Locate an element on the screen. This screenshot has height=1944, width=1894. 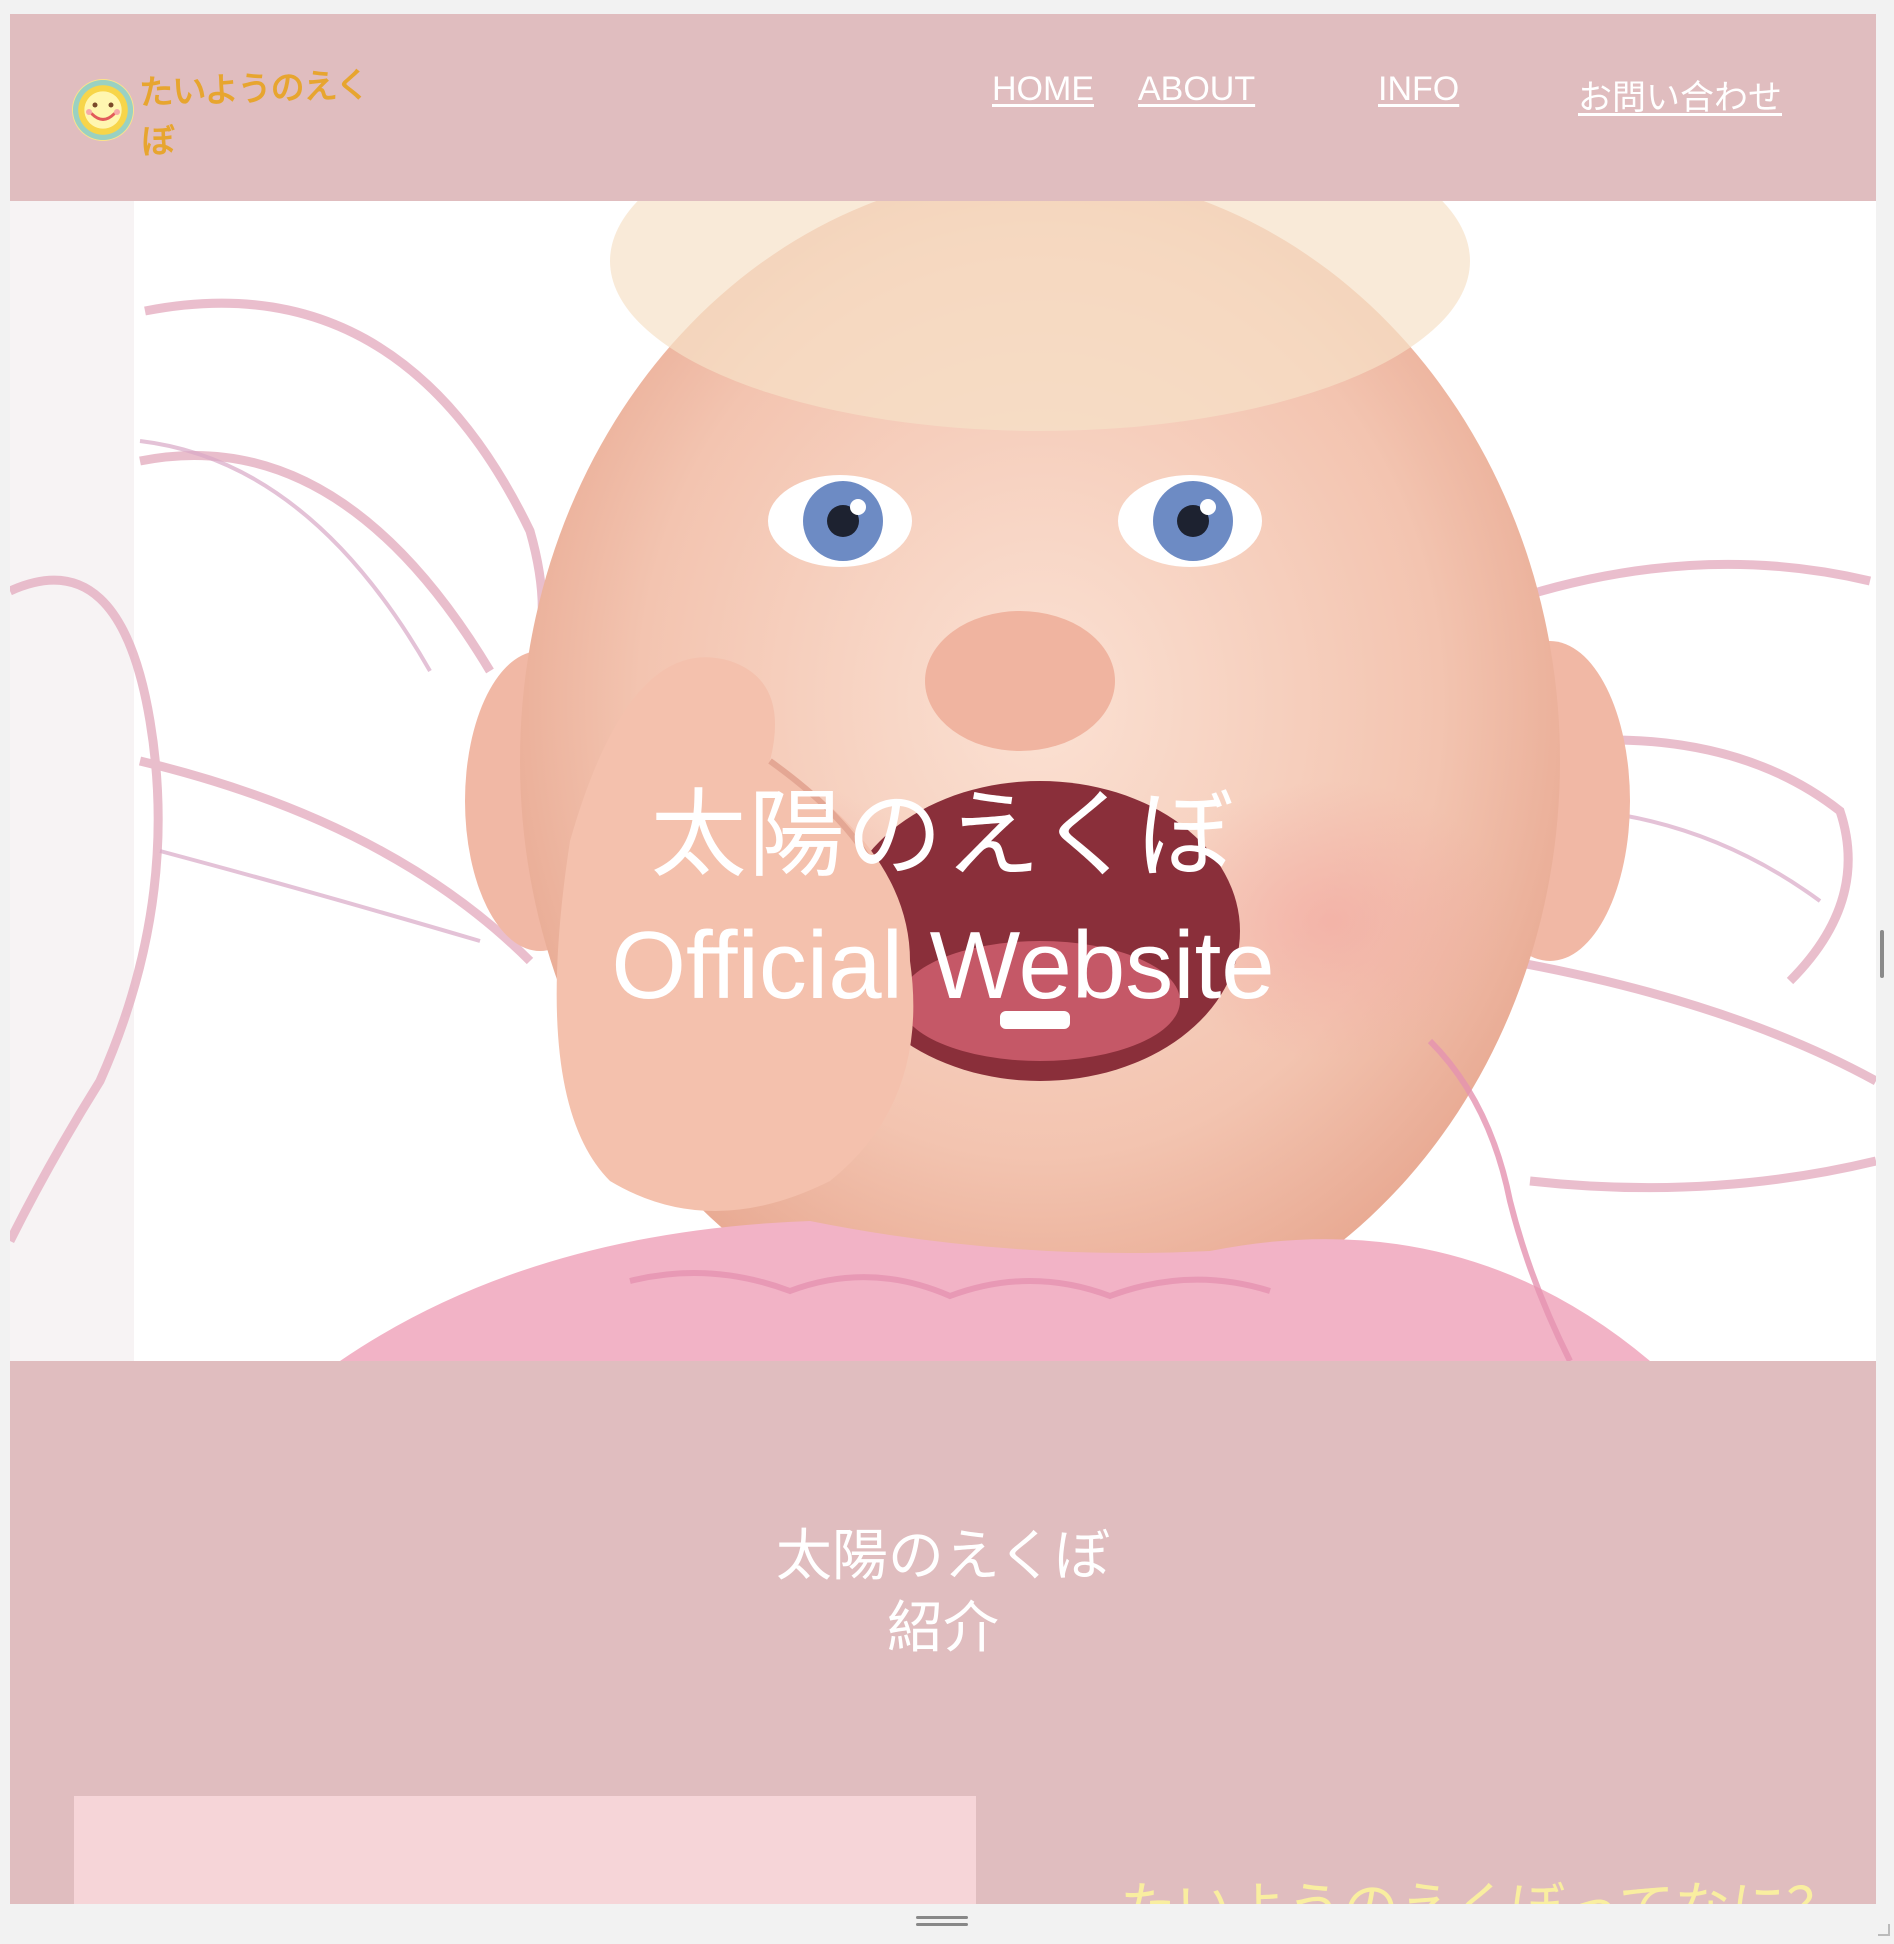
intro-section-heading: 太陽のえくぼ 紹介 is located at coordinates (943, 1593).